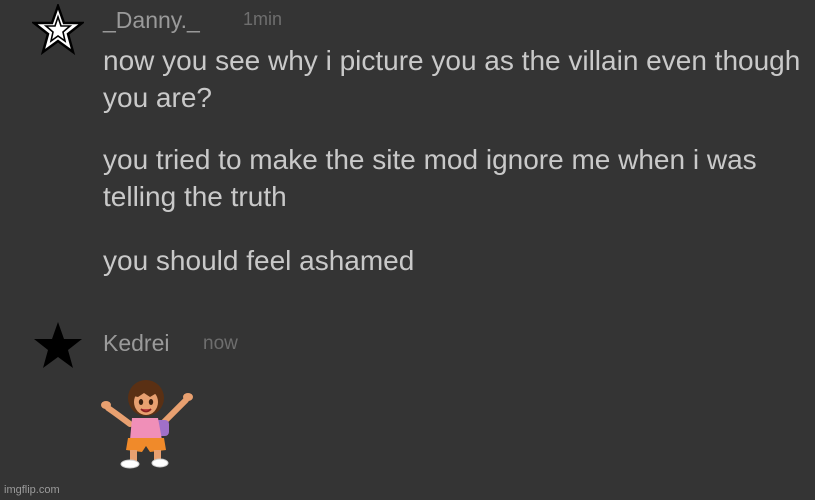 The image size is (815, 500). What do you see at coordinates (136, 343) in the screenshot?
I see `username-kedrei: Kedrei` at bounding box center [136, 343].